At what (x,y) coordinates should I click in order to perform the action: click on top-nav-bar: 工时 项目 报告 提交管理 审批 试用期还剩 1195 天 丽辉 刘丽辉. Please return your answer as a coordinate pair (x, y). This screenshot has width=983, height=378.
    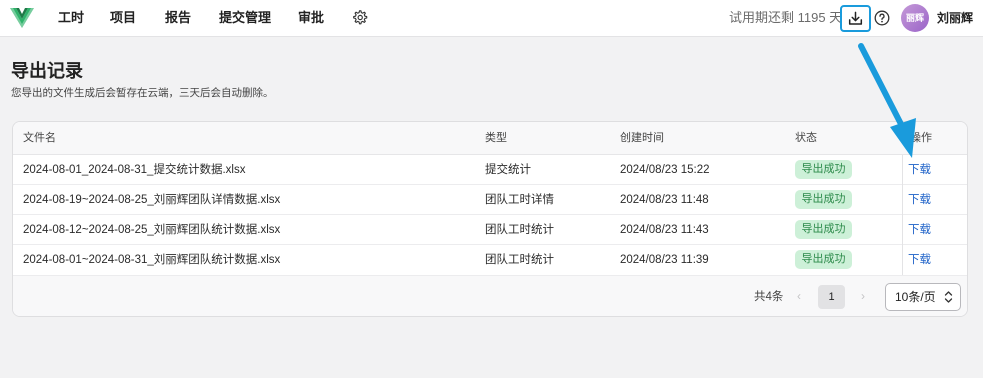
    Looking at the image, I should click on (491, 18).